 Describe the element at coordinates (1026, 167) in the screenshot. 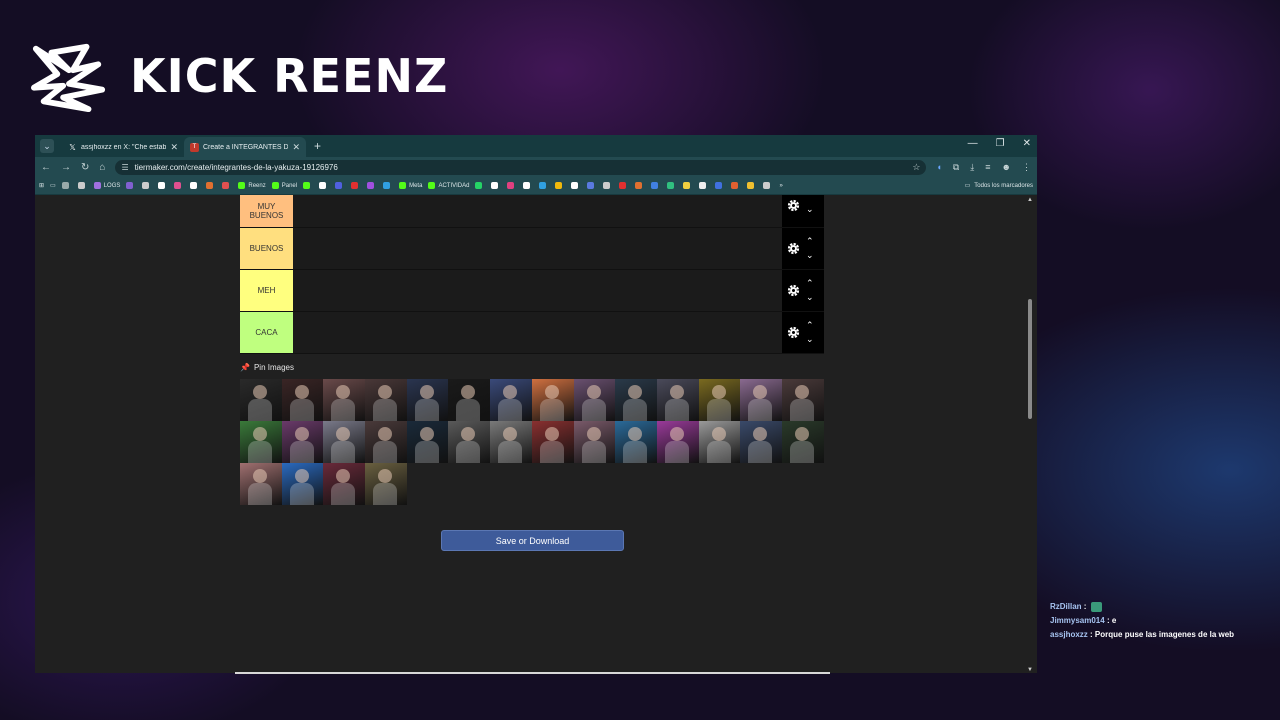

I see `menu-icon: ⋮` at that location.